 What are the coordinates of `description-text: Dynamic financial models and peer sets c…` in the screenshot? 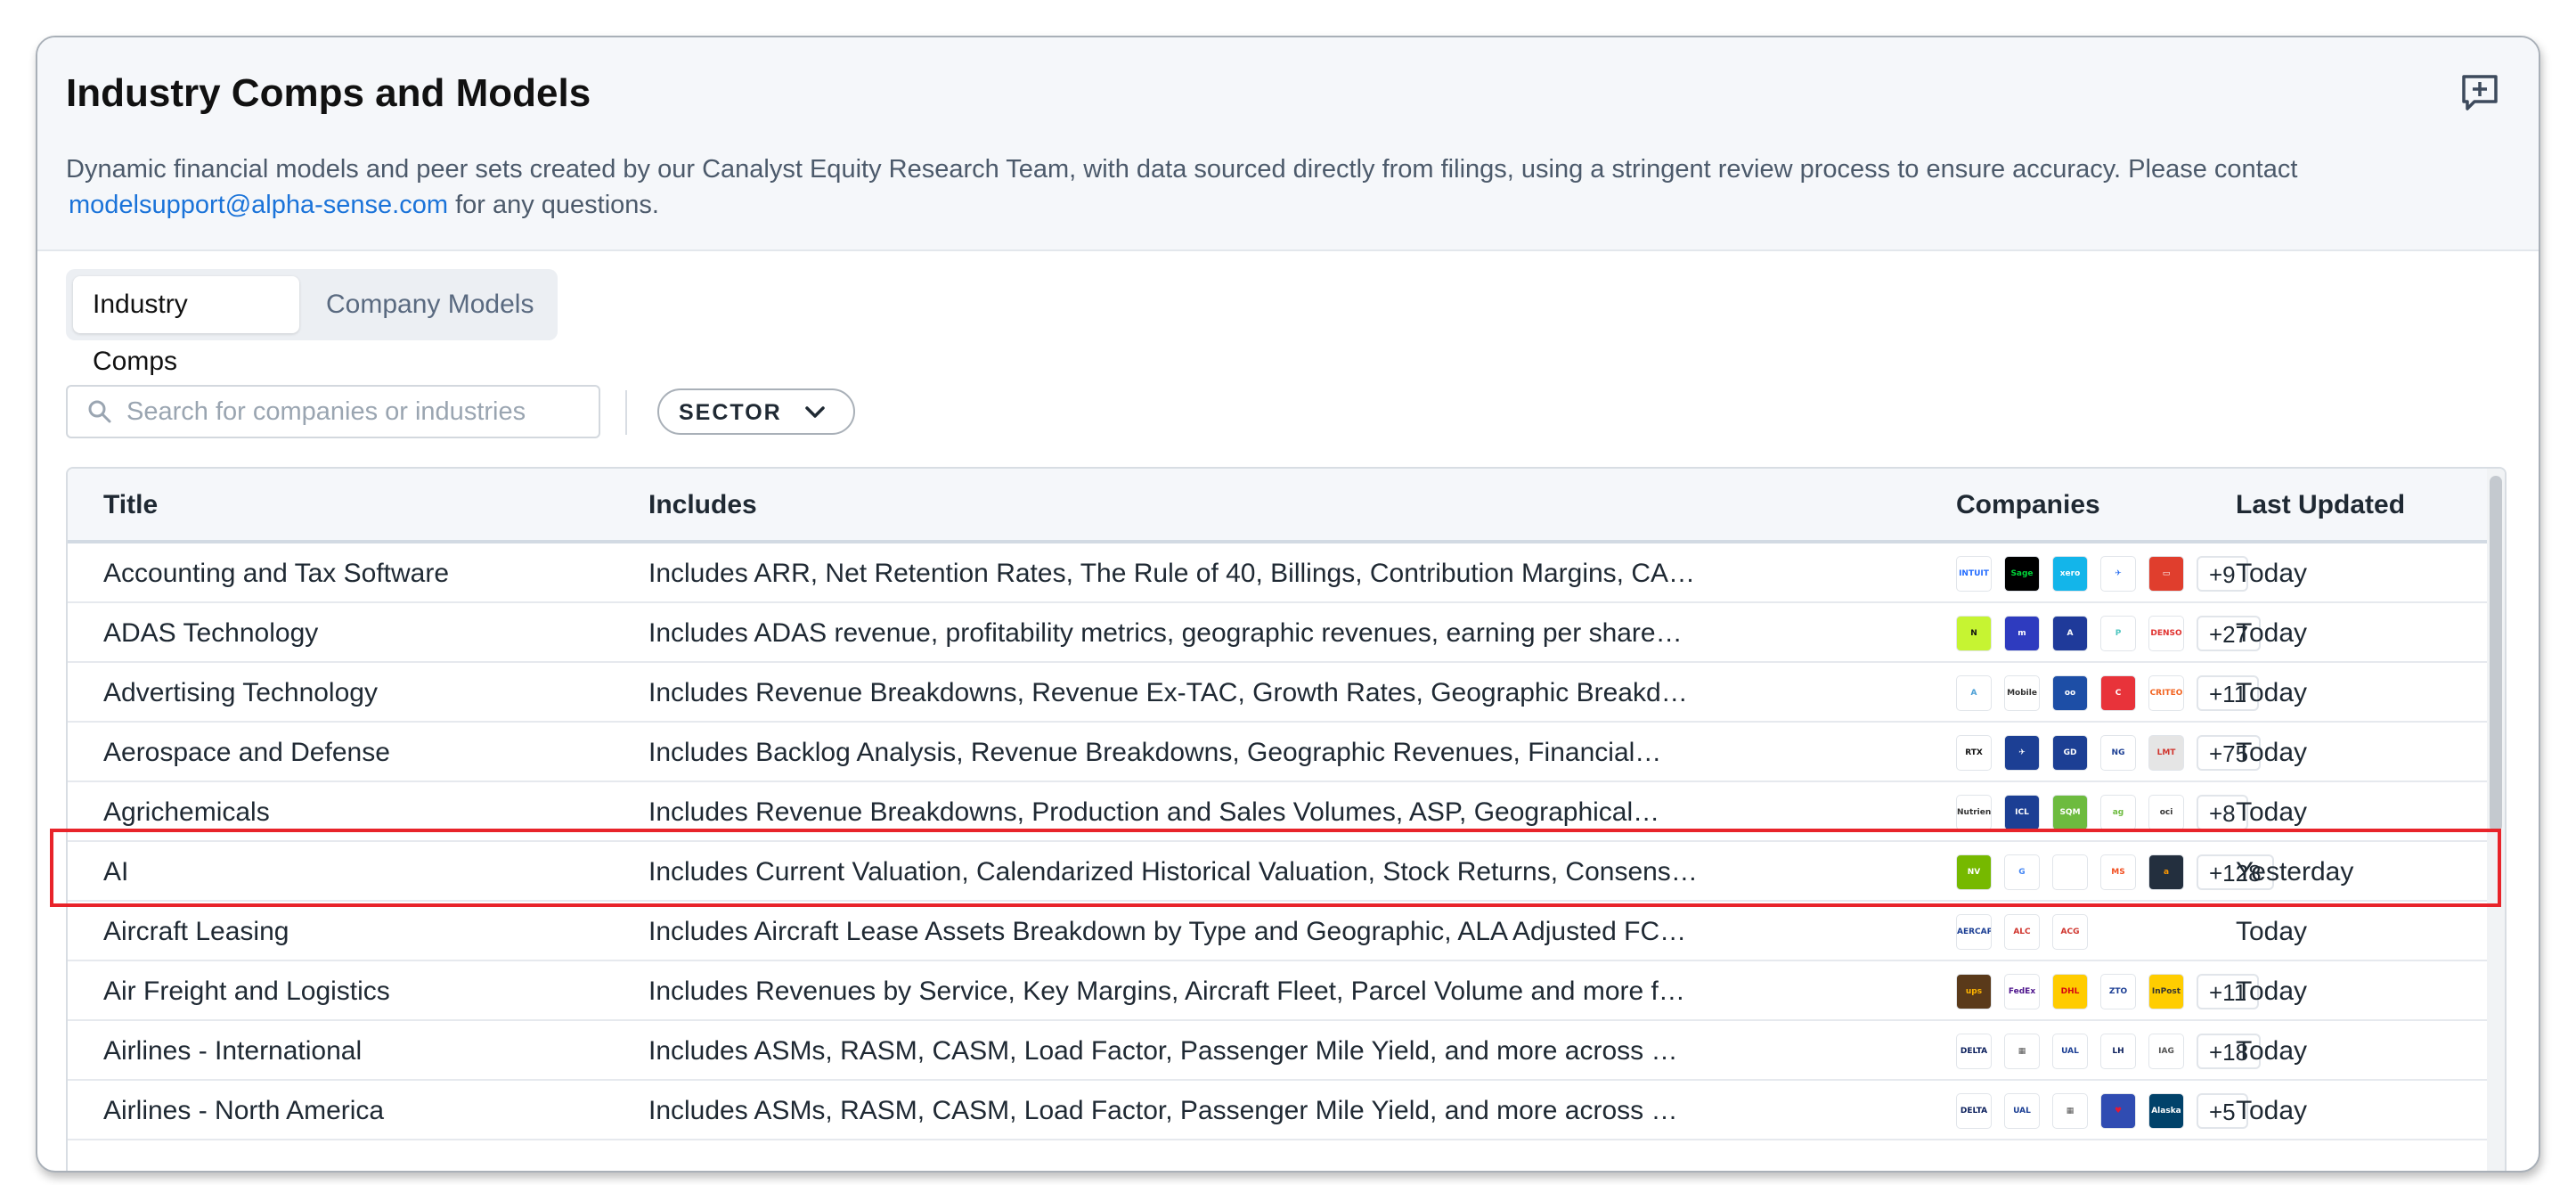 It's located at (1182, 169).